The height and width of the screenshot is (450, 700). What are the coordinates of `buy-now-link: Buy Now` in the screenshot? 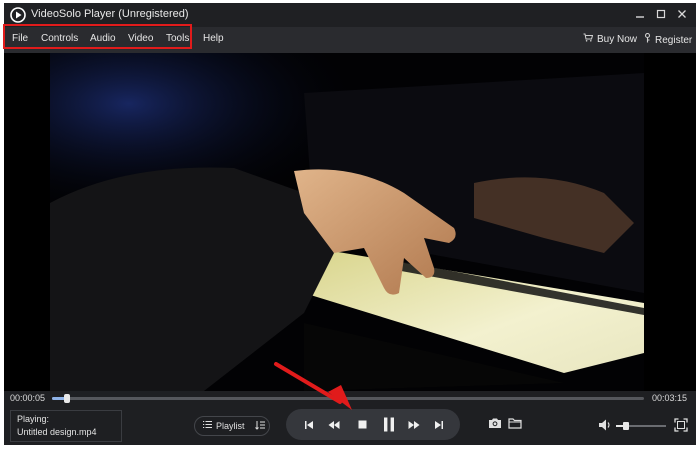 It's located at (610, 39).